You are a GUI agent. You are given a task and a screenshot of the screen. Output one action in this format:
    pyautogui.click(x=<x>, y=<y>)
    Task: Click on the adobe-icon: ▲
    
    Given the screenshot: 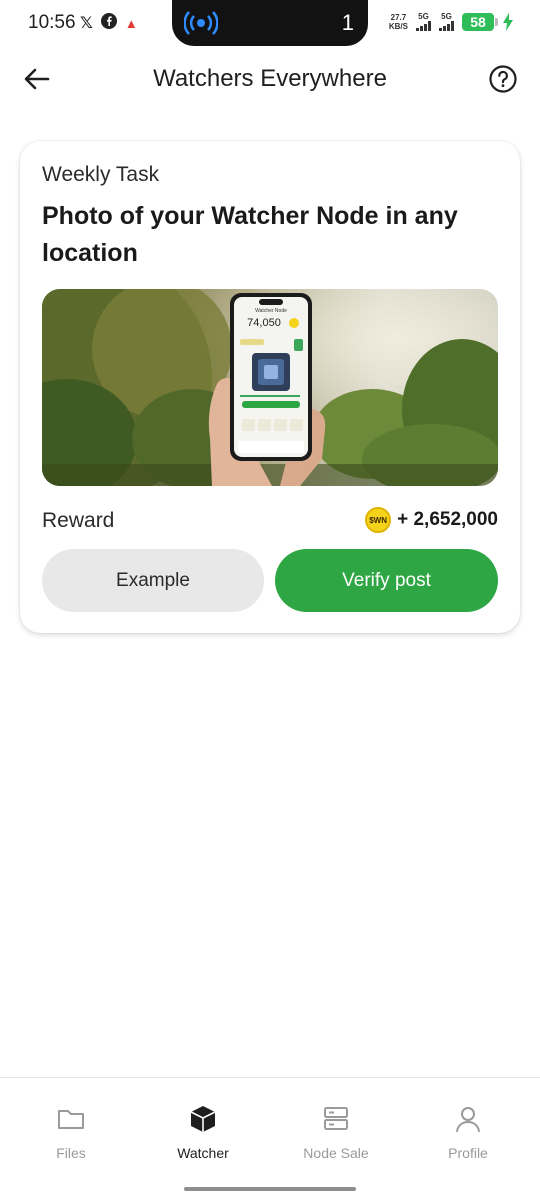 What is the action you would take?
    pyautogui.click(x=131, y=23)
    